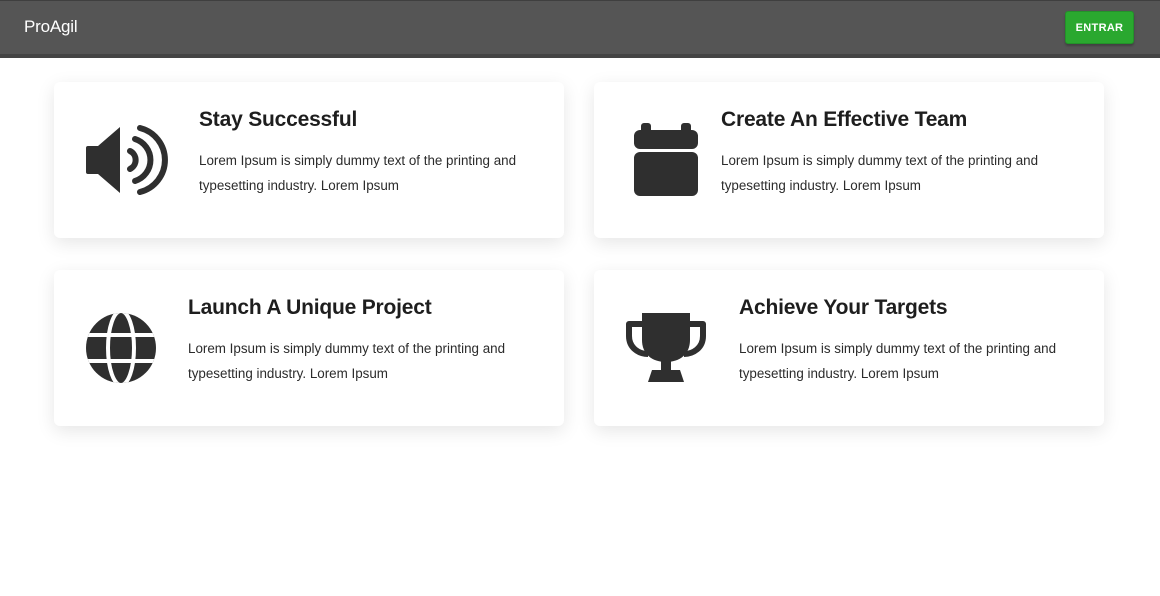 The height and width of the screenshot is (596, 1160). Describe the element at coordinates (666, 160) in the screenshot. I see `calendar-icon` at that location.